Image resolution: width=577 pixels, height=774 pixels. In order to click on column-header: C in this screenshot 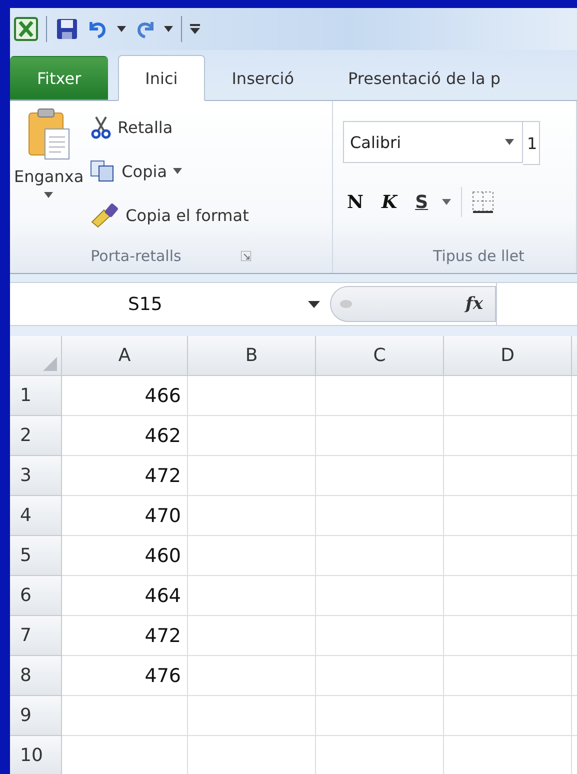, I will do `click(380, 356)`.